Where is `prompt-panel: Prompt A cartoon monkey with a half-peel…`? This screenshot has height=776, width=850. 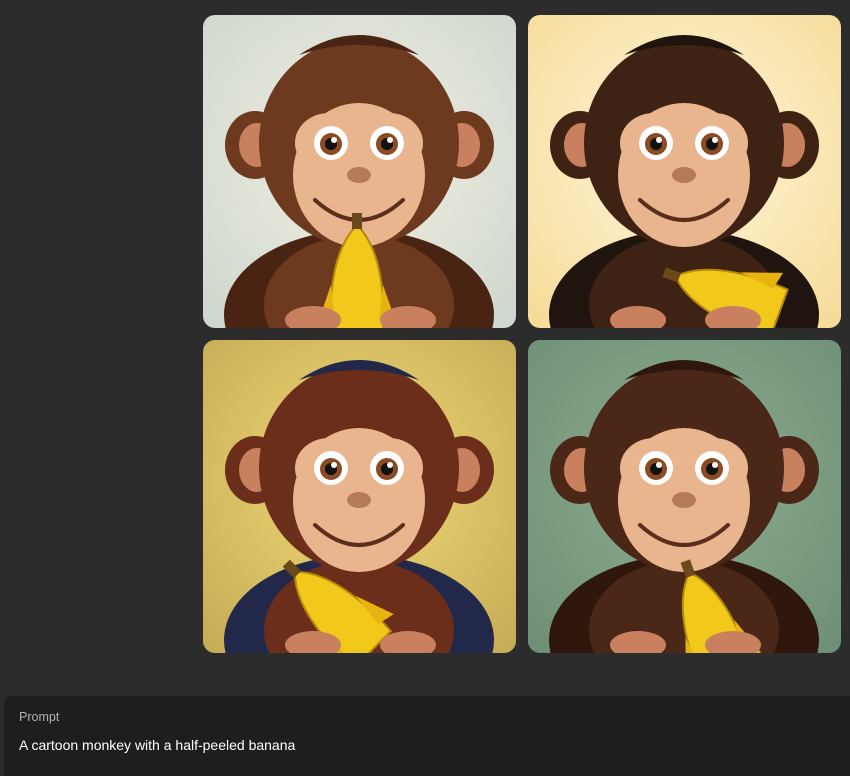
prompt-panel: Prompt A cartoon monkey with a half-peel… is located at coordinates (427, 736).